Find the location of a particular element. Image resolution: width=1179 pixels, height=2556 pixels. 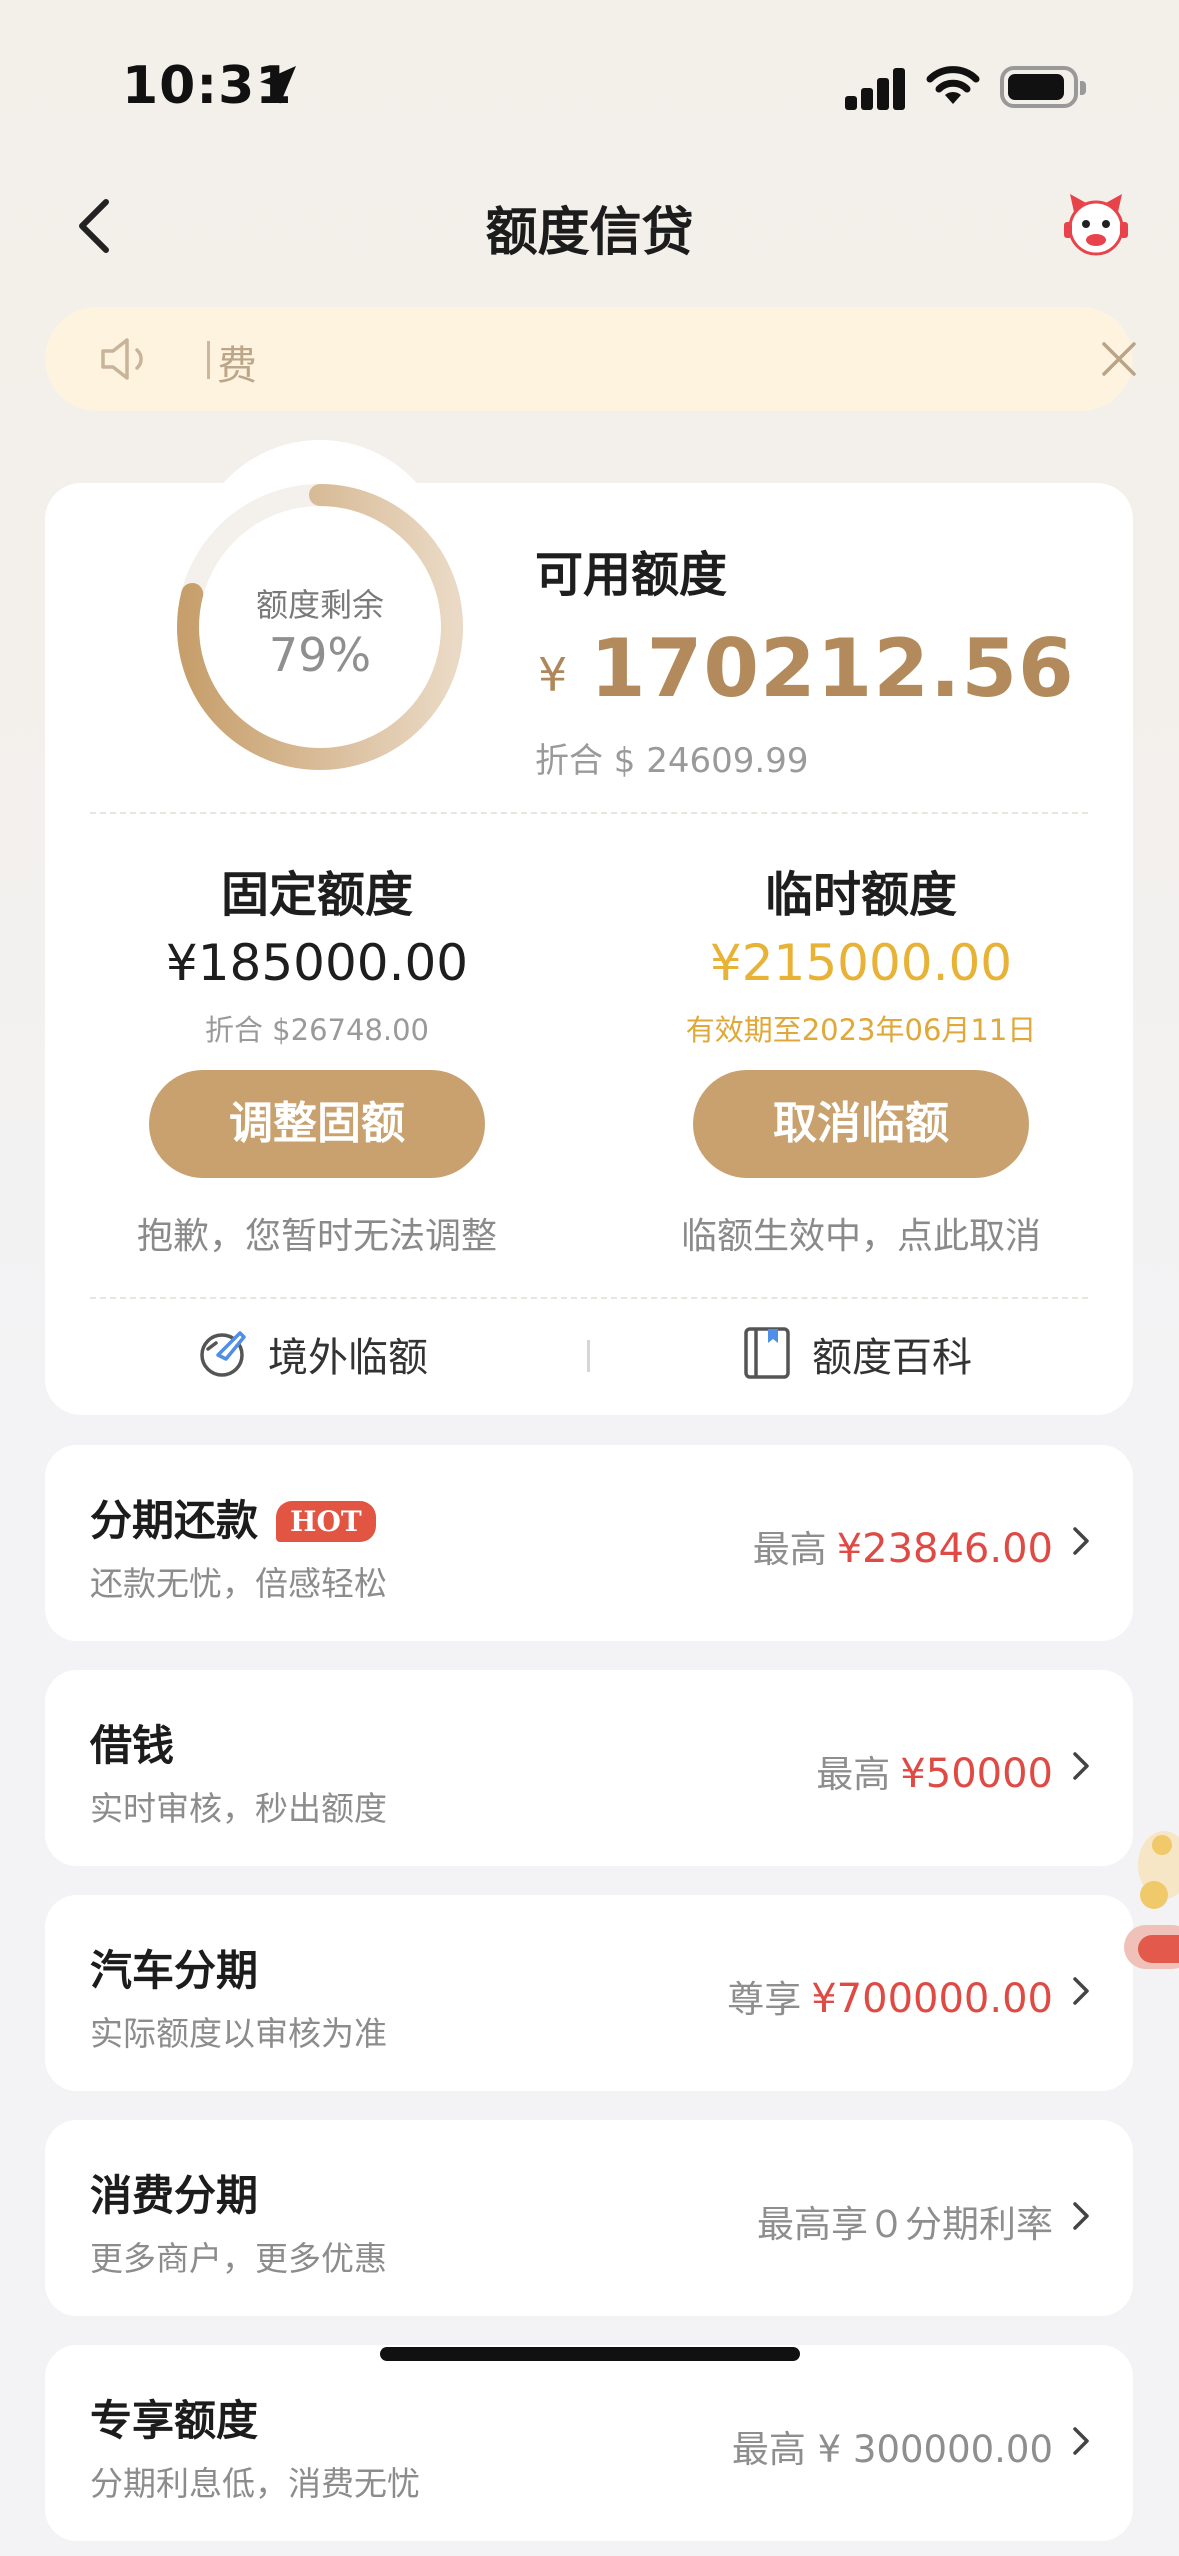

hot-badge: HOT is located at coordinates (326, 1521).